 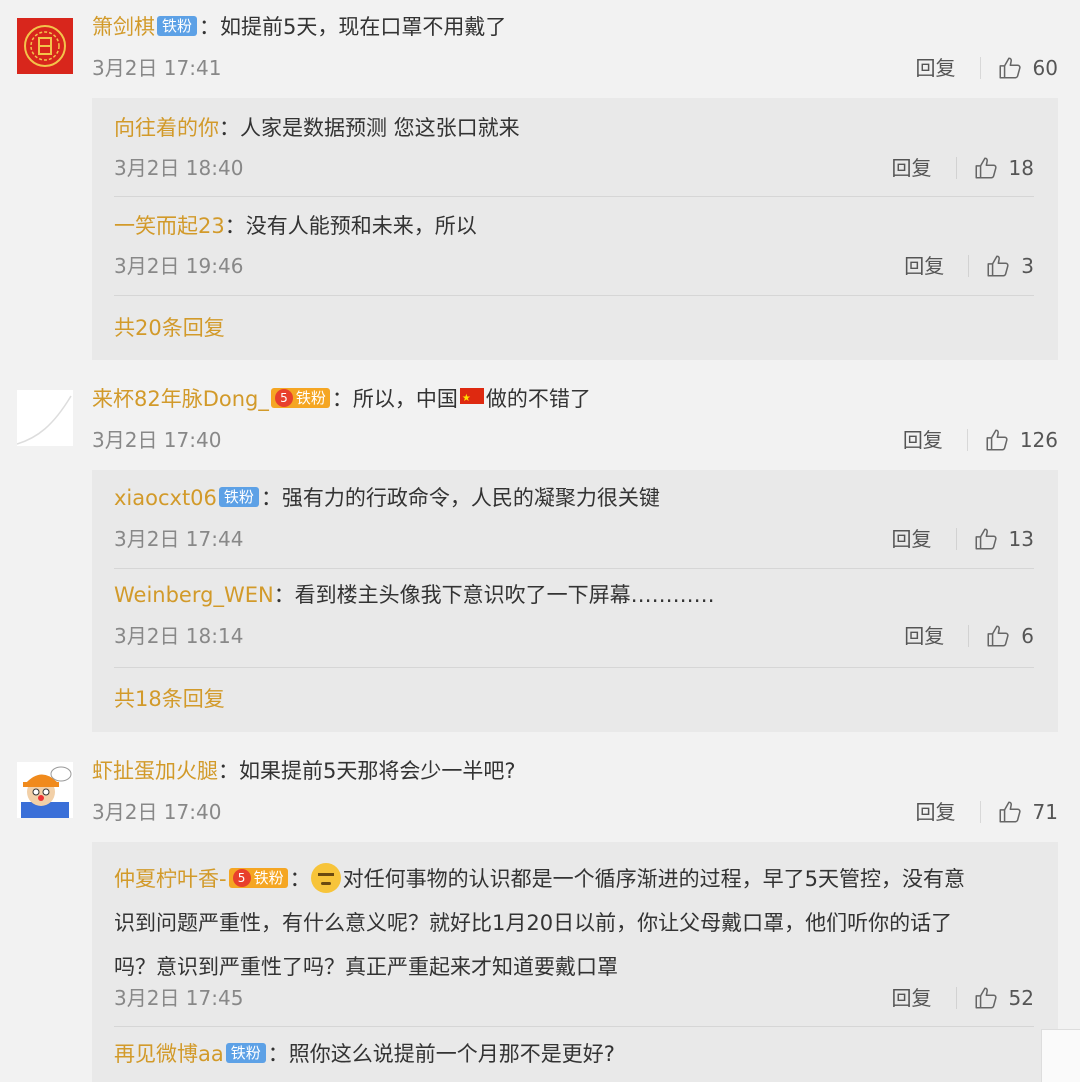 I want to click on reply-date: 3月2日 19:46, so click(x=179, y=266).